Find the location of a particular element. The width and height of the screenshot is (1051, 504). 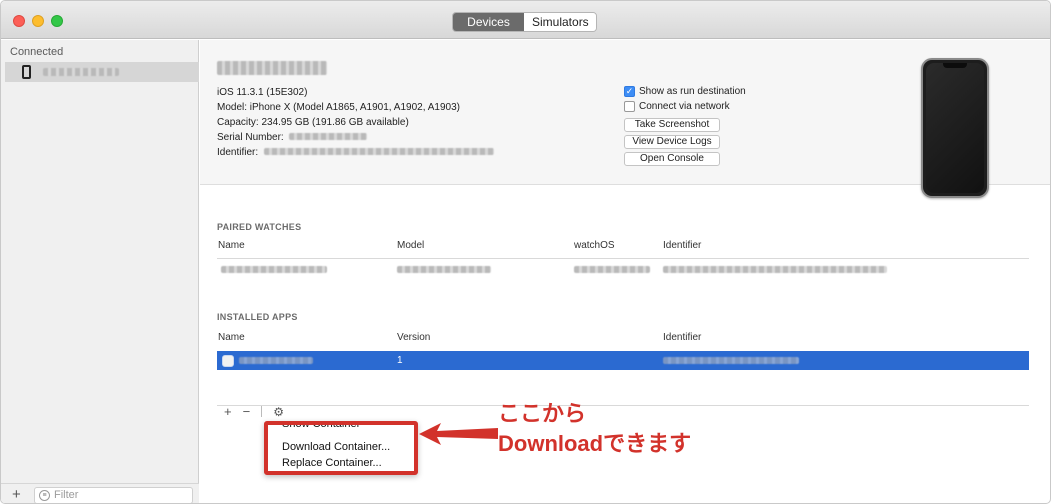

watch-name-redacted is located at coordinates (274, 269).